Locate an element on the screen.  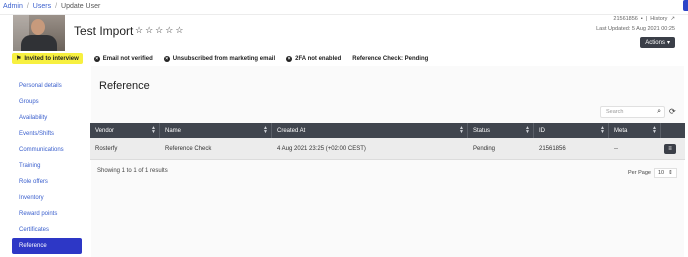
column-label: ID is located at coordinates (542, 130).